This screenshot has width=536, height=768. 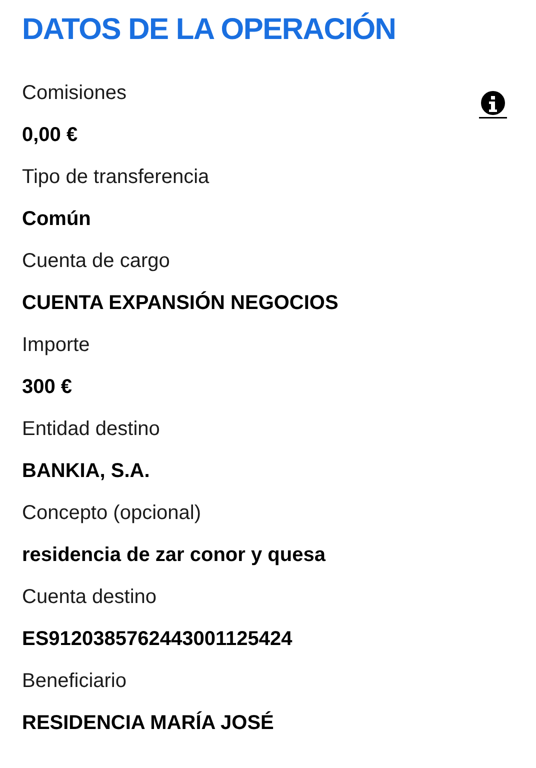 I want to click on field-value: Común, so click(x=56, y=219).